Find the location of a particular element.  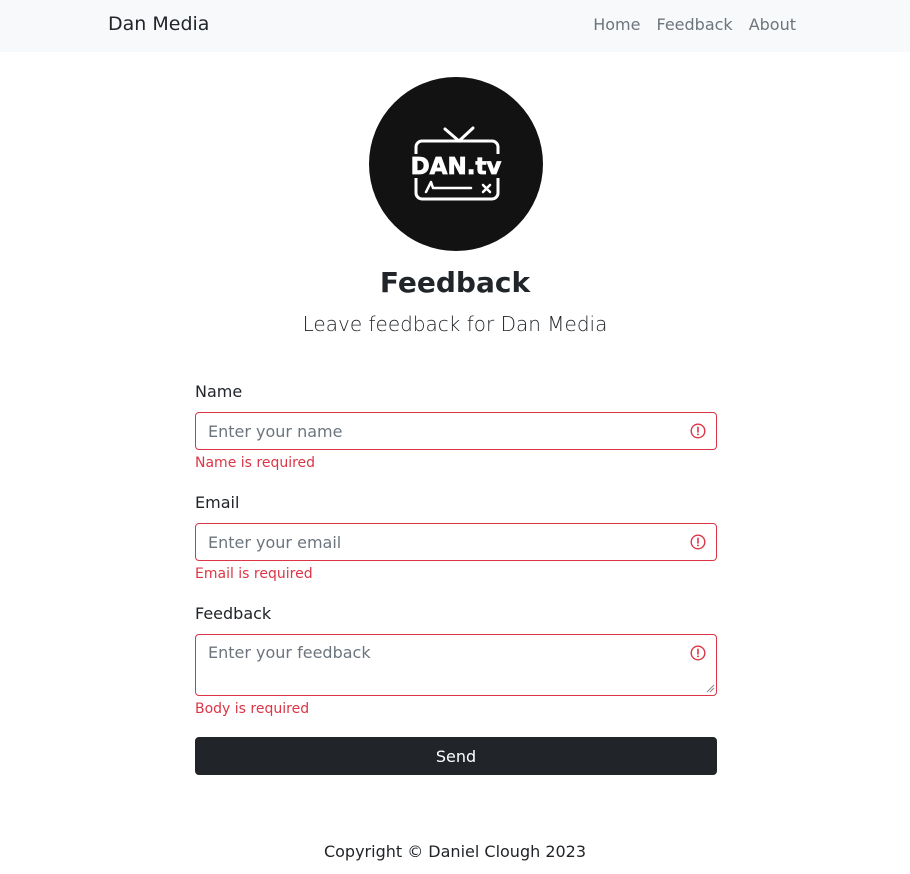

dan-tv-logo: DAN.tv is located at coordinates (456, 164).